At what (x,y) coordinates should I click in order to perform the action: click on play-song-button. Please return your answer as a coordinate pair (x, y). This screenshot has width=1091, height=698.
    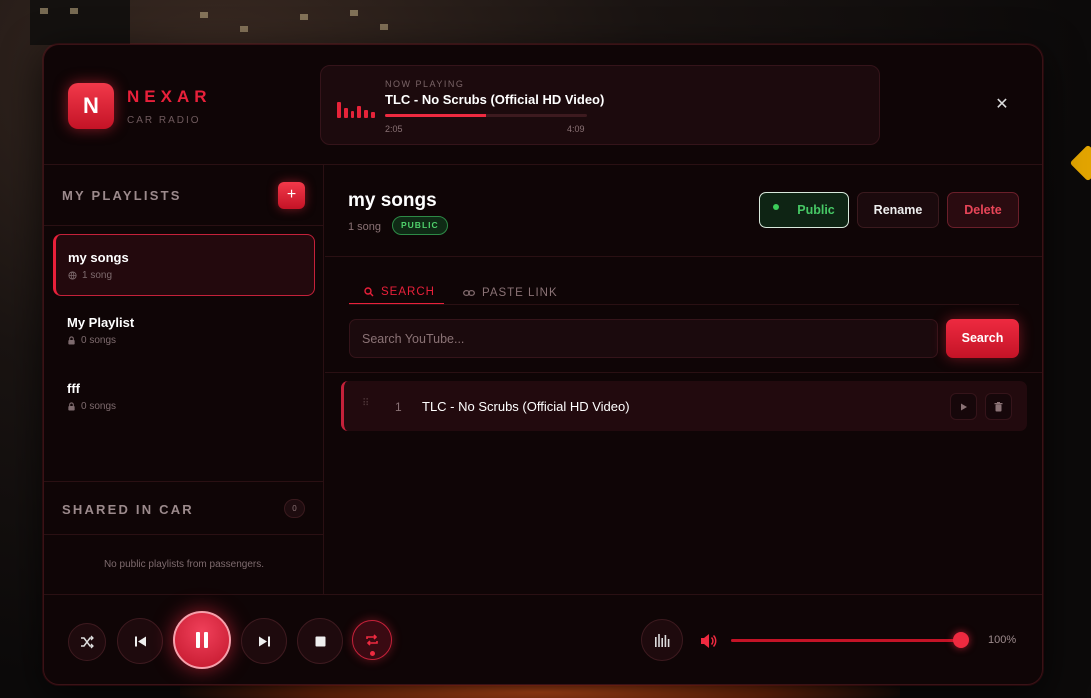
    Looking at the image, I should click on (963, 406).